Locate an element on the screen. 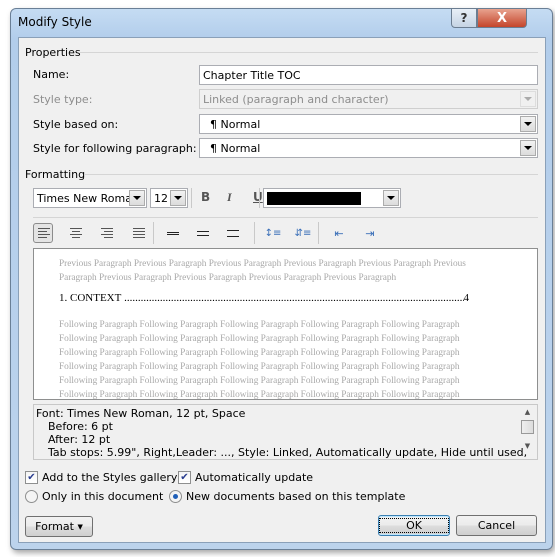 The width and height of the screenshot is (555, 557). single-spacing-button is located at coordinates (173, 233).